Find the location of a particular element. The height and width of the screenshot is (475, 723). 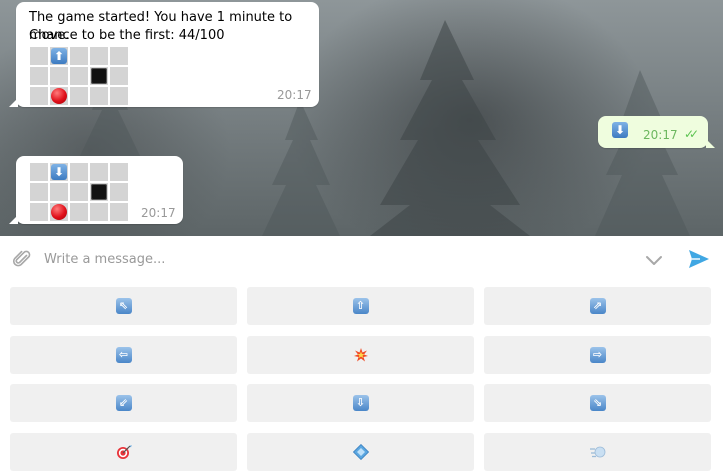

read-check-icon: ✓✓ is located at coordinates (691, 134).